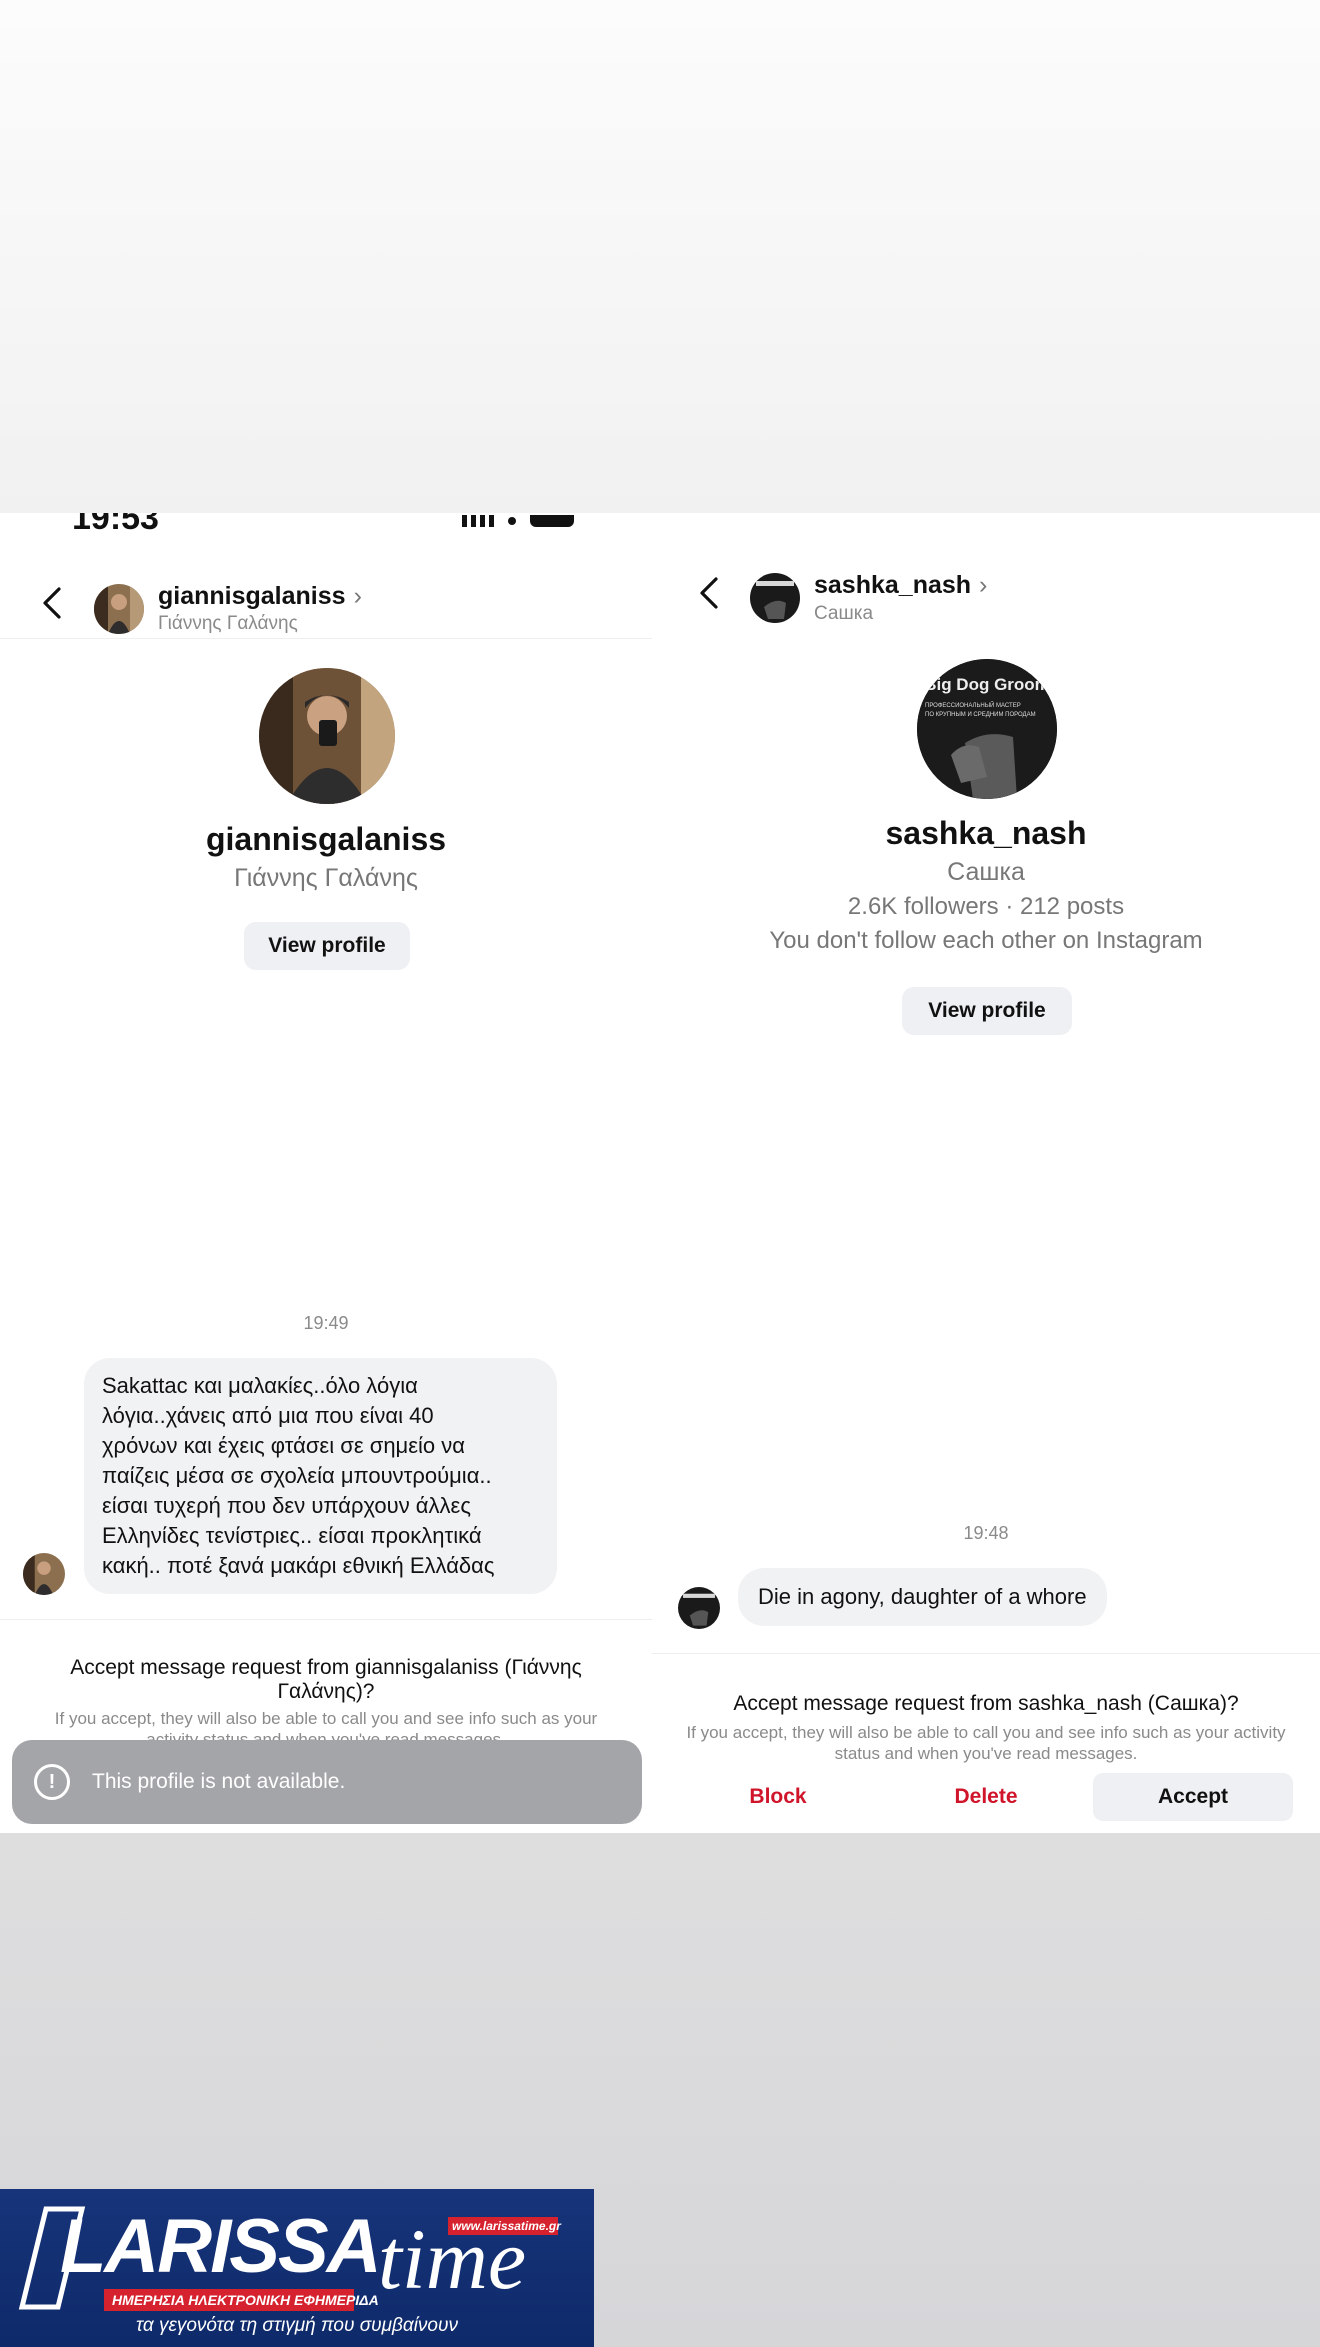 This screenshot has height=2347, width=1320. What do you see at coordinates (512, 521) in the screenshot?
I see `wifi-icon` at bounding box center [512, 521].